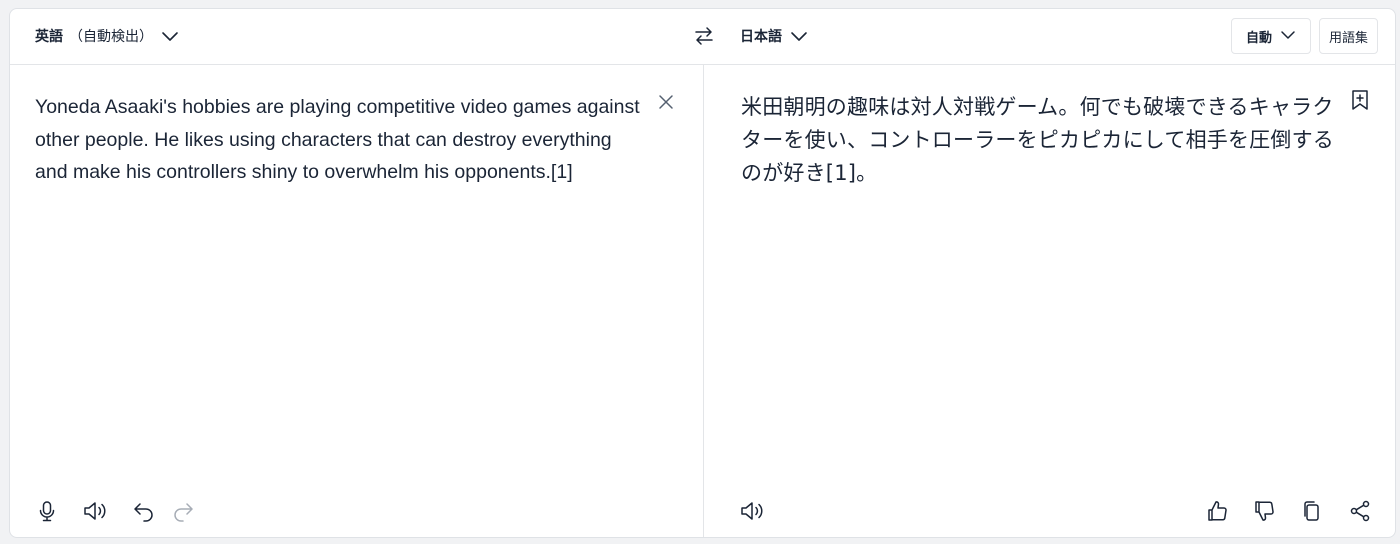  I want to click on listen-translation-button, so click(752, 511).